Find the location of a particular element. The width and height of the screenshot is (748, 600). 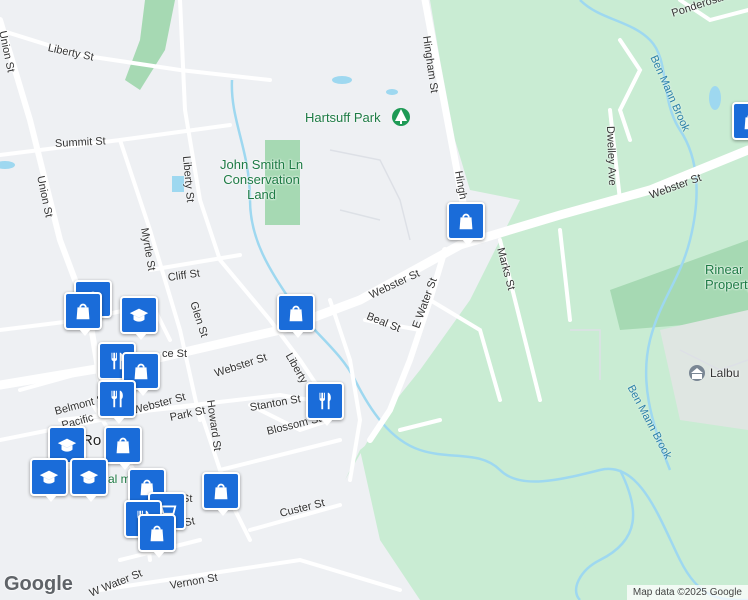

park-tree-icon is located at coordinates (401, 117).